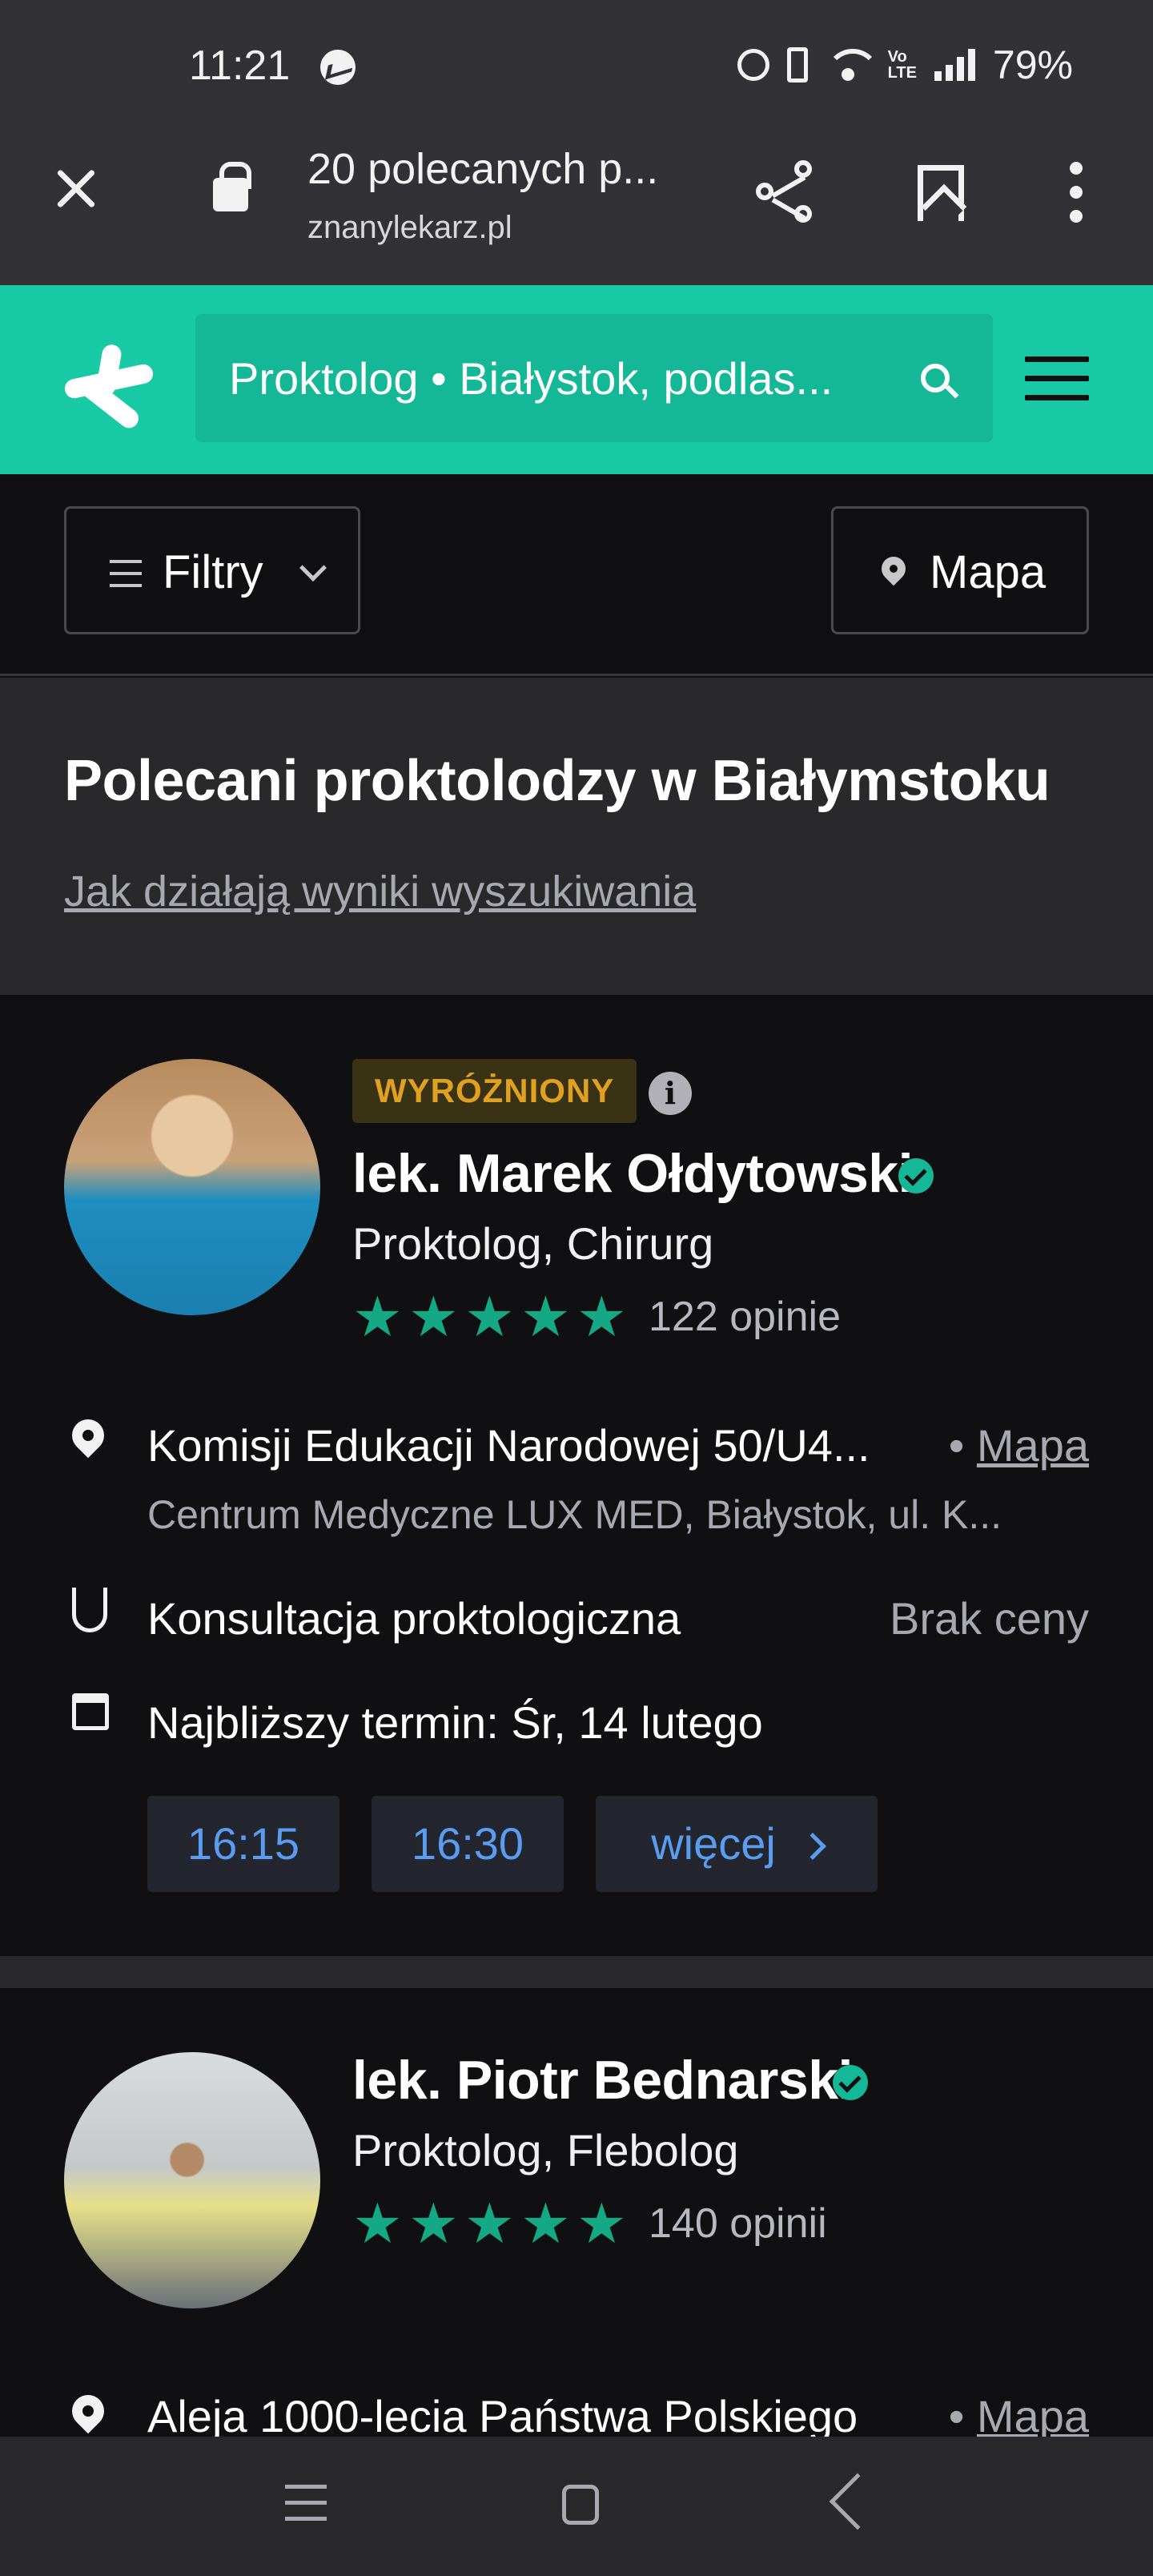 The image size is (1153, 2576). Describe the element at coordinates (380, 891) in the screenshot. I see `search-results-info-link: Jak działają wyniki wyszukiwania` at that location.